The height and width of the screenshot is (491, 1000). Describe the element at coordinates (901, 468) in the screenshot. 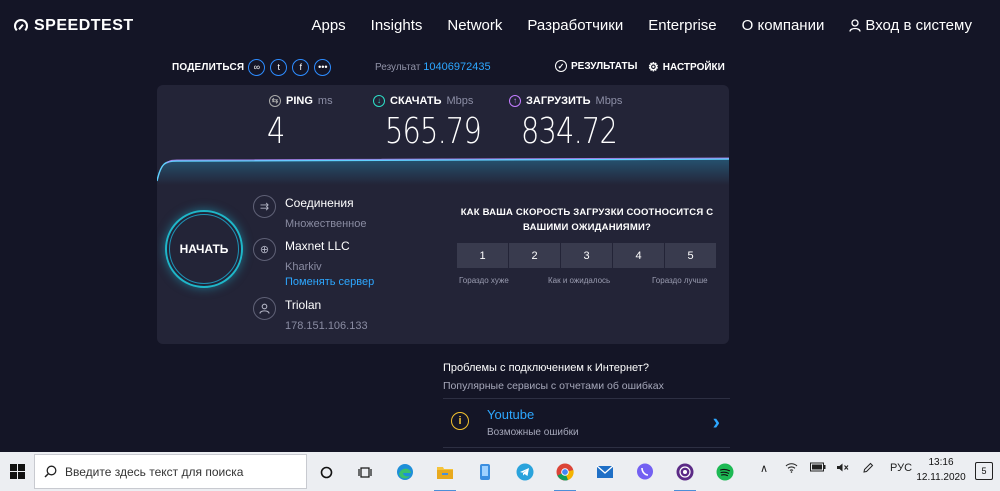

I see `language-indicator: РУС` at that location.